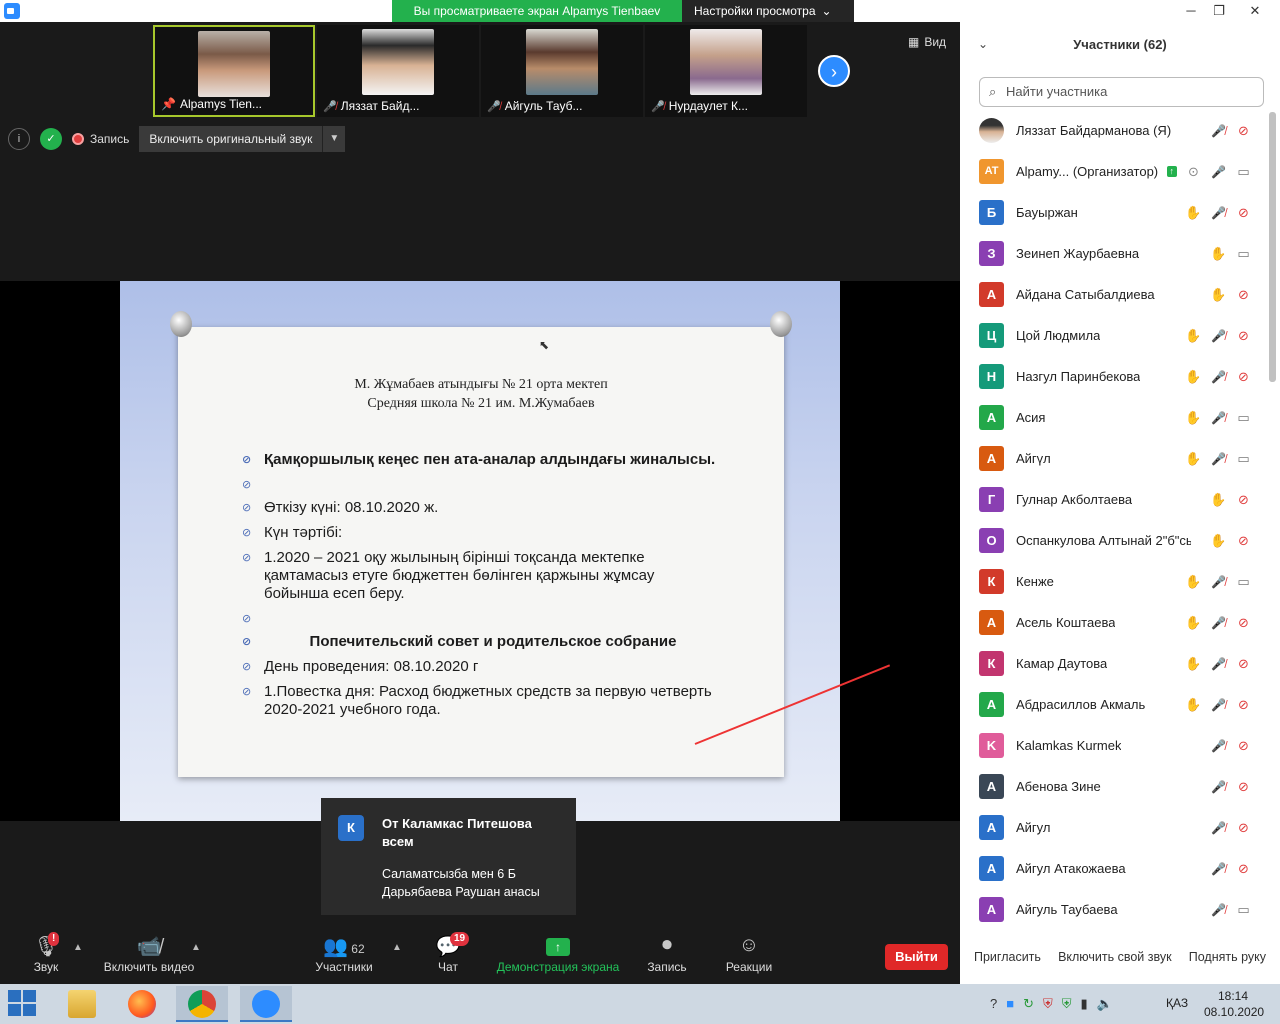 The image size is (1280, 1024). I want to click on chat-sender-avatar: К, so click(351, 828).